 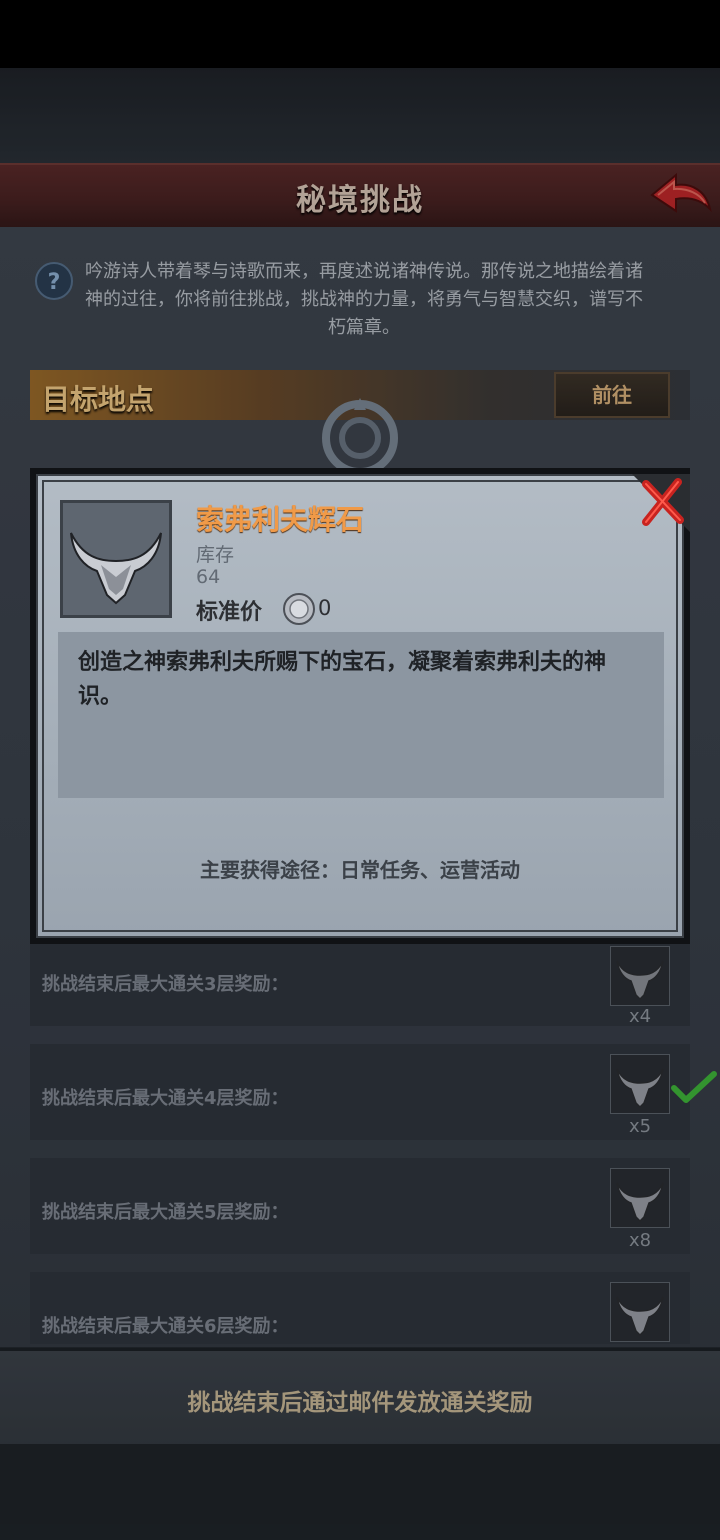 What do you see at coordinates (360, 870) in the screenshot?
I see `acquisition-source: 主要获得途径：日常任务、运营活动` at bounding box center [360, 870].